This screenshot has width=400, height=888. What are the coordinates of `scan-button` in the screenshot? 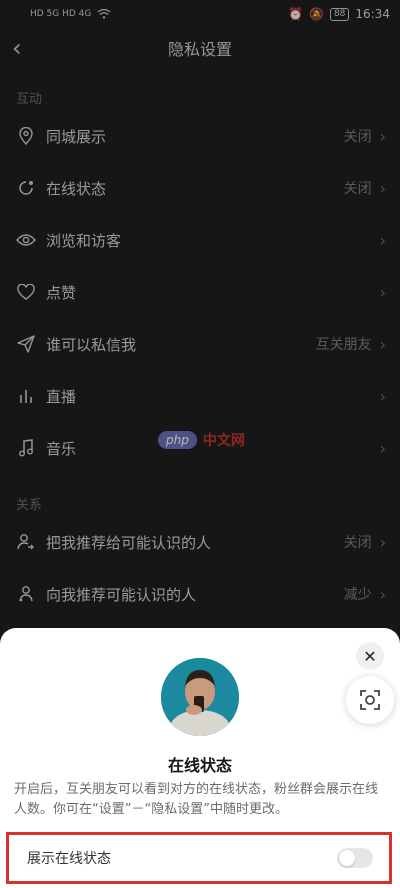 It's located at (370, 700).